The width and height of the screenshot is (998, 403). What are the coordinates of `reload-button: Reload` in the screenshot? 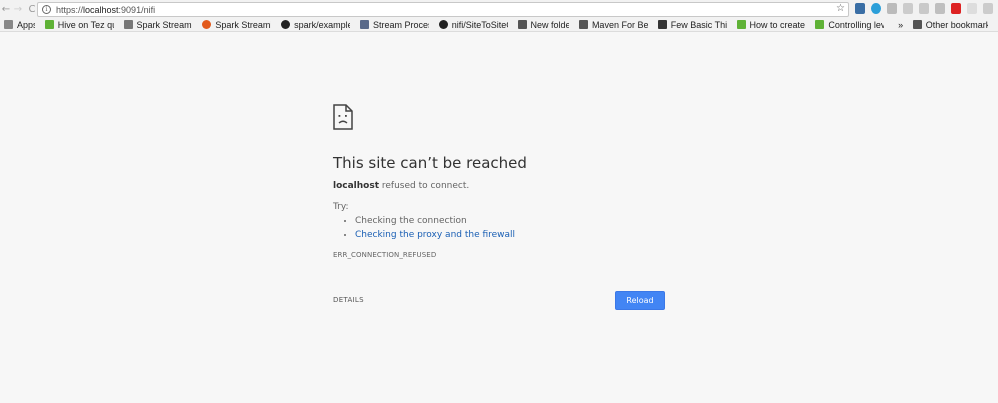 It's located at (640, 300).